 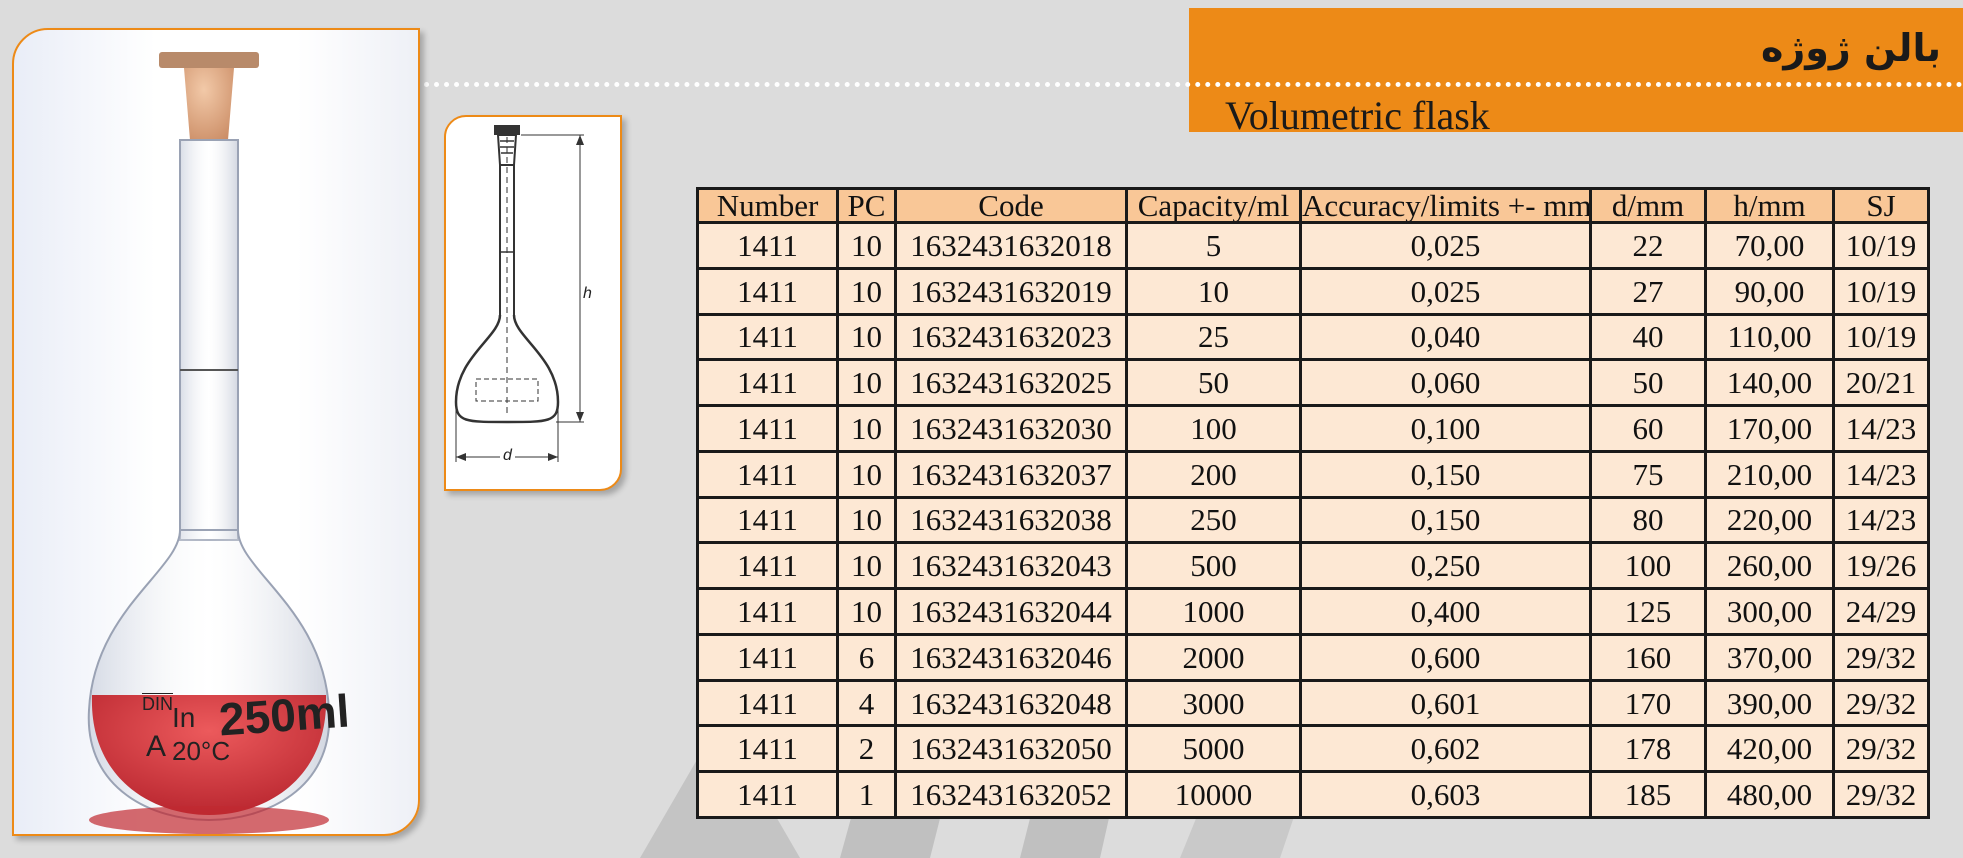 What do you see at coordinates (1648, 474) in the screenshot?
I see `cell-d: 75` at bounding box center [1648, 474].